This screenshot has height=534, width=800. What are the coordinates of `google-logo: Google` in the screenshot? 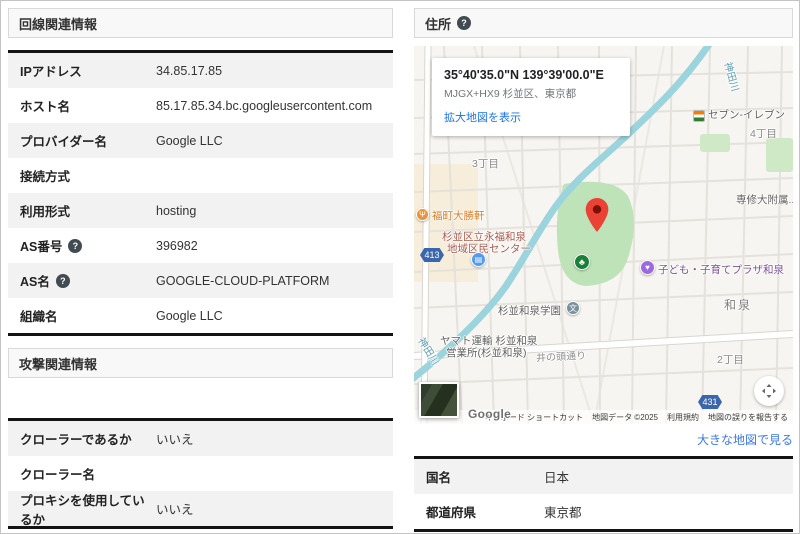 It's located at (489, 414).